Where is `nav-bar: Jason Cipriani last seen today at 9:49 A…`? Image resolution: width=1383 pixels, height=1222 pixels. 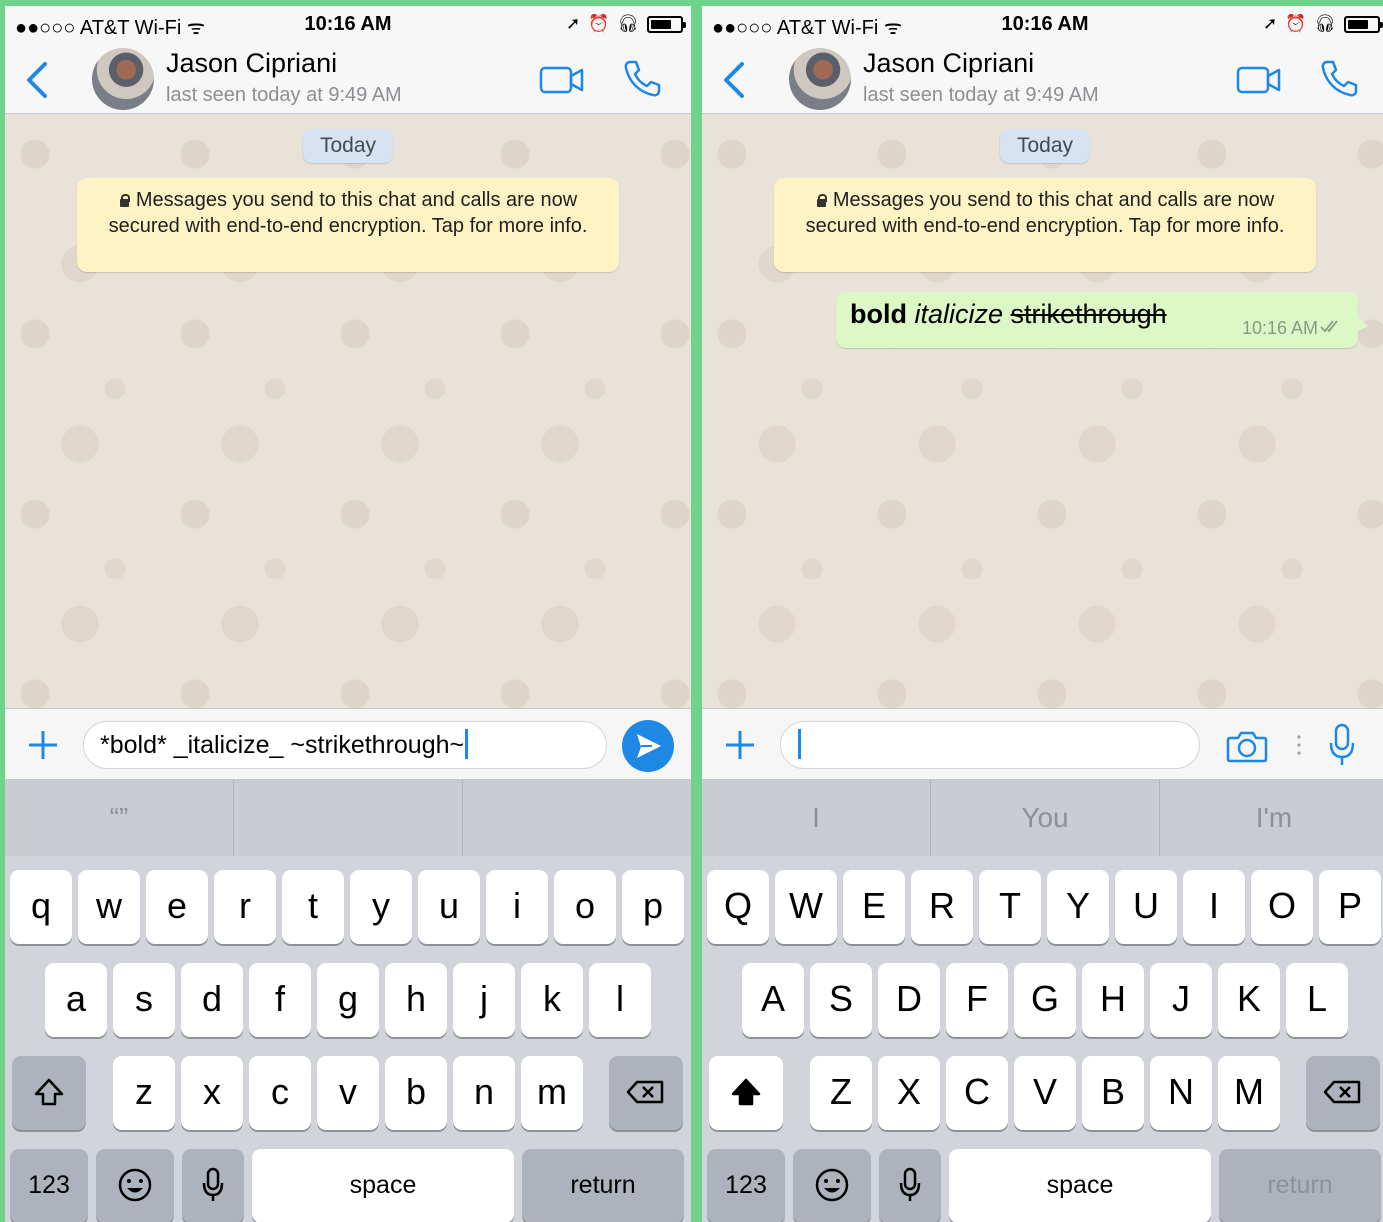
nav-bar: Jason Cipriani last seen today at 9:49 A… is located at coordinates (348, 80).